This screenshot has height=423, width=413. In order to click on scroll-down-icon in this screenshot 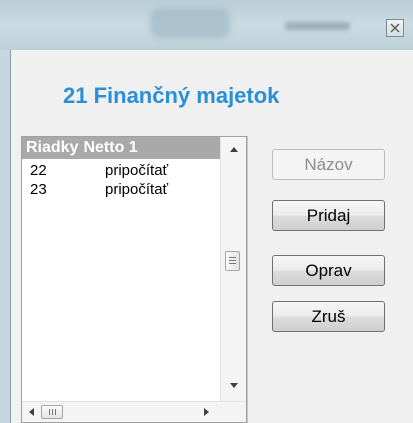, I will do `click(234, 385)`.